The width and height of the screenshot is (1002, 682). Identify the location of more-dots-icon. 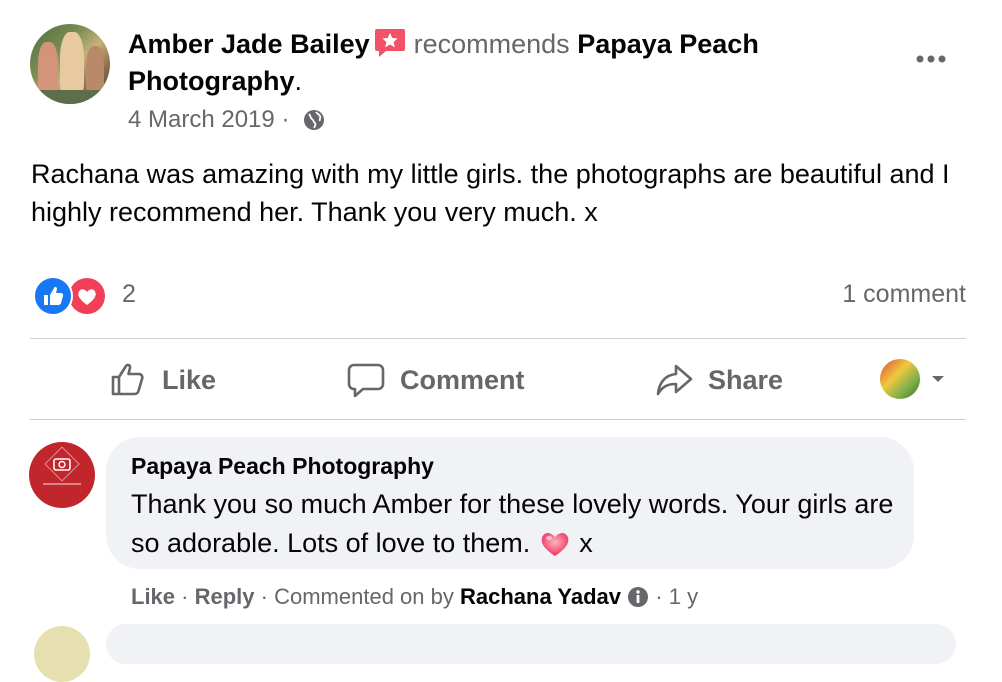
(931, 59).